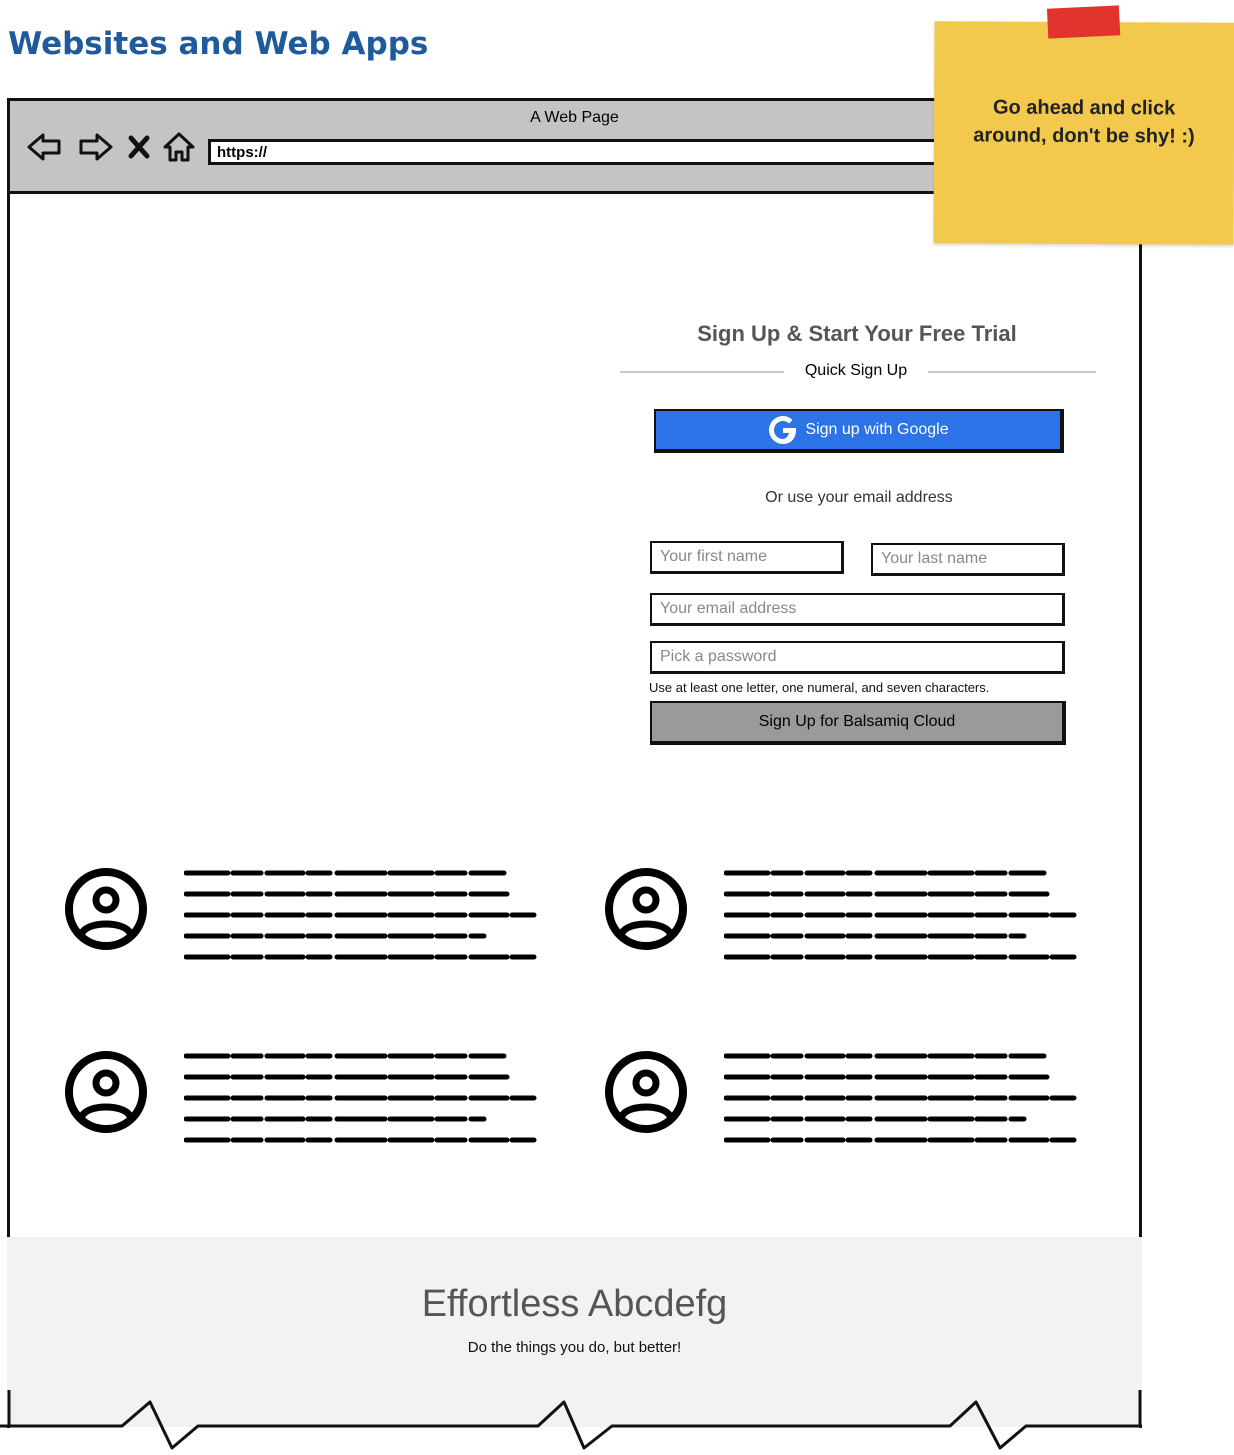 The width and height of the screenshot is (1234, 1455). What do you see at coordinates (1011, 372) in the screenshot?
I see `divider-right` at bounding box center [1011, 372].